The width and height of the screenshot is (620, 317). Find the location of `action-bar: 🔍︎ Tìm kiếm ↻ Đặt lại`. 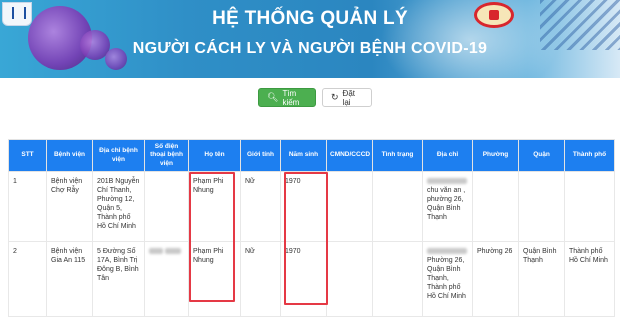

action-bar: 🔍︎ Tìm kiếm ↻ Đặt lại is located at coordinates (310, 98).